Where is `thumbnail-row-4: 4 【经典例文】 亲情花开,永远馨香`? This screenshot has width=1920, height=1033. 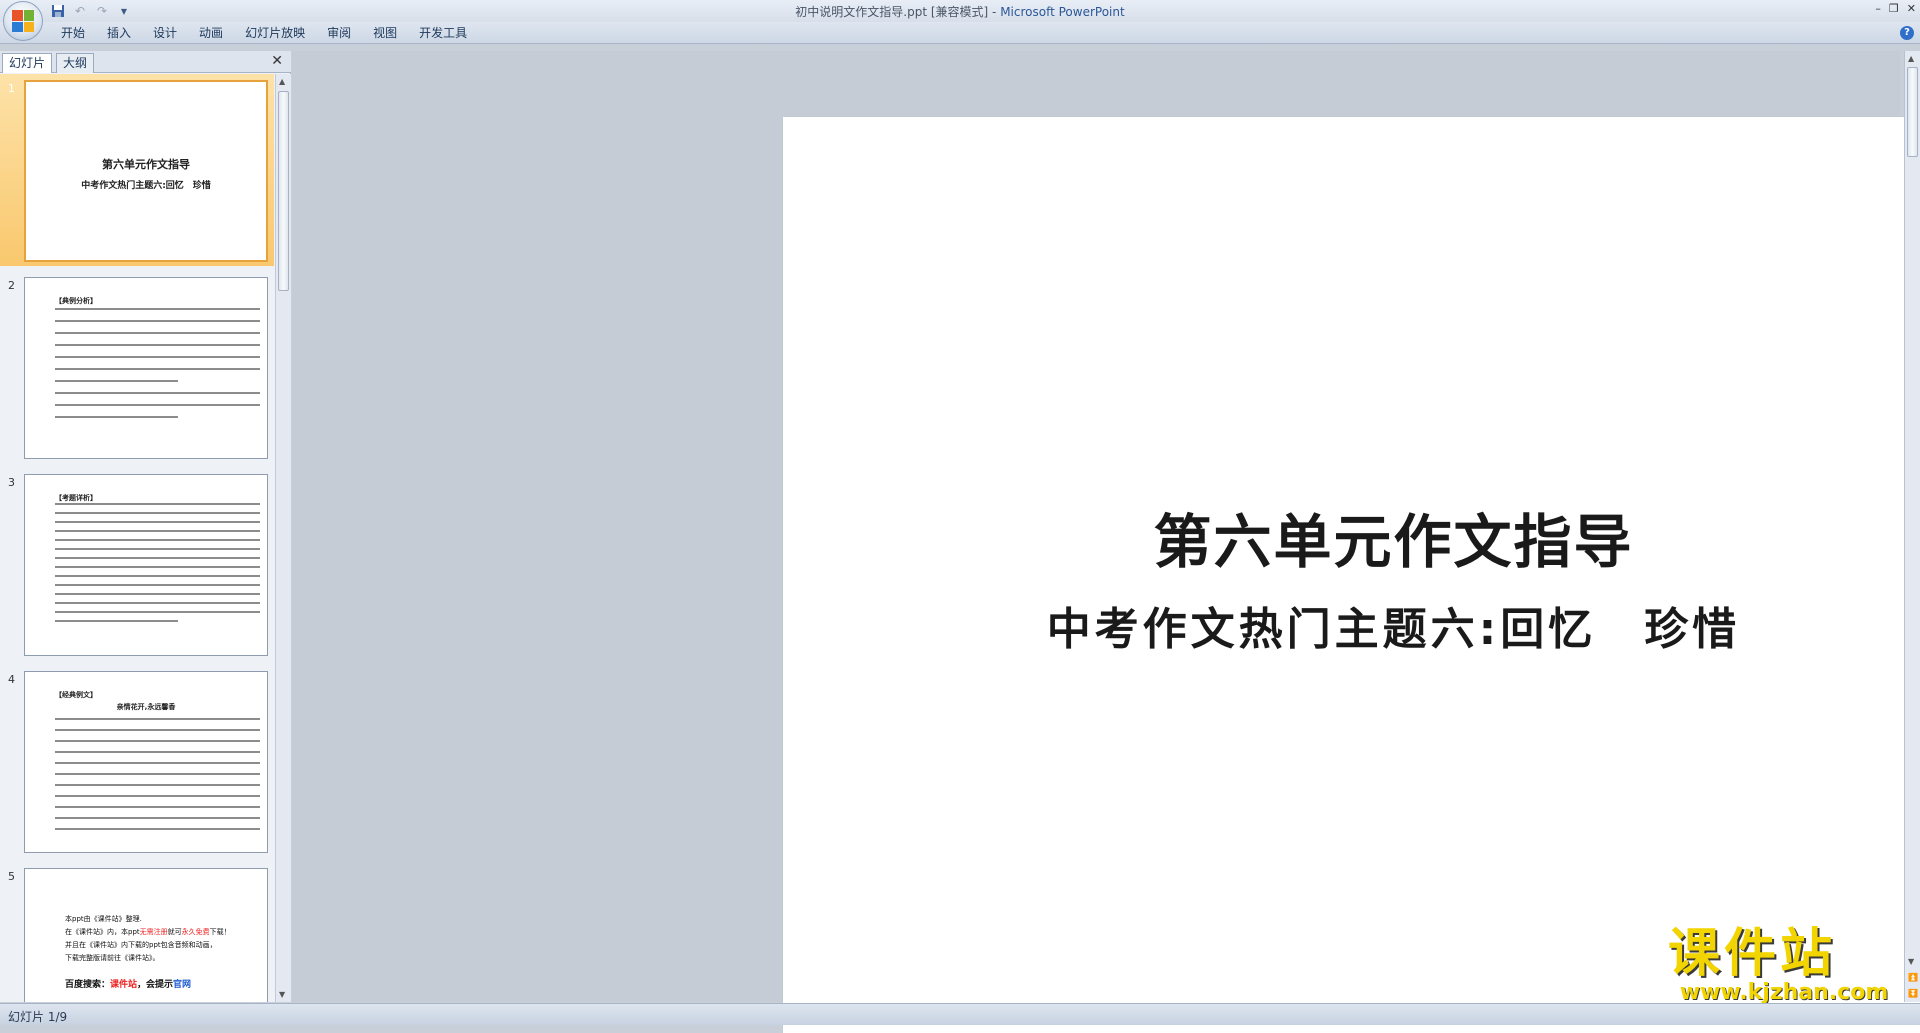
thumbnail-row-4: 4 【经典例文】 亲情花开,永远馨香 is located at coordinates (137, 761).